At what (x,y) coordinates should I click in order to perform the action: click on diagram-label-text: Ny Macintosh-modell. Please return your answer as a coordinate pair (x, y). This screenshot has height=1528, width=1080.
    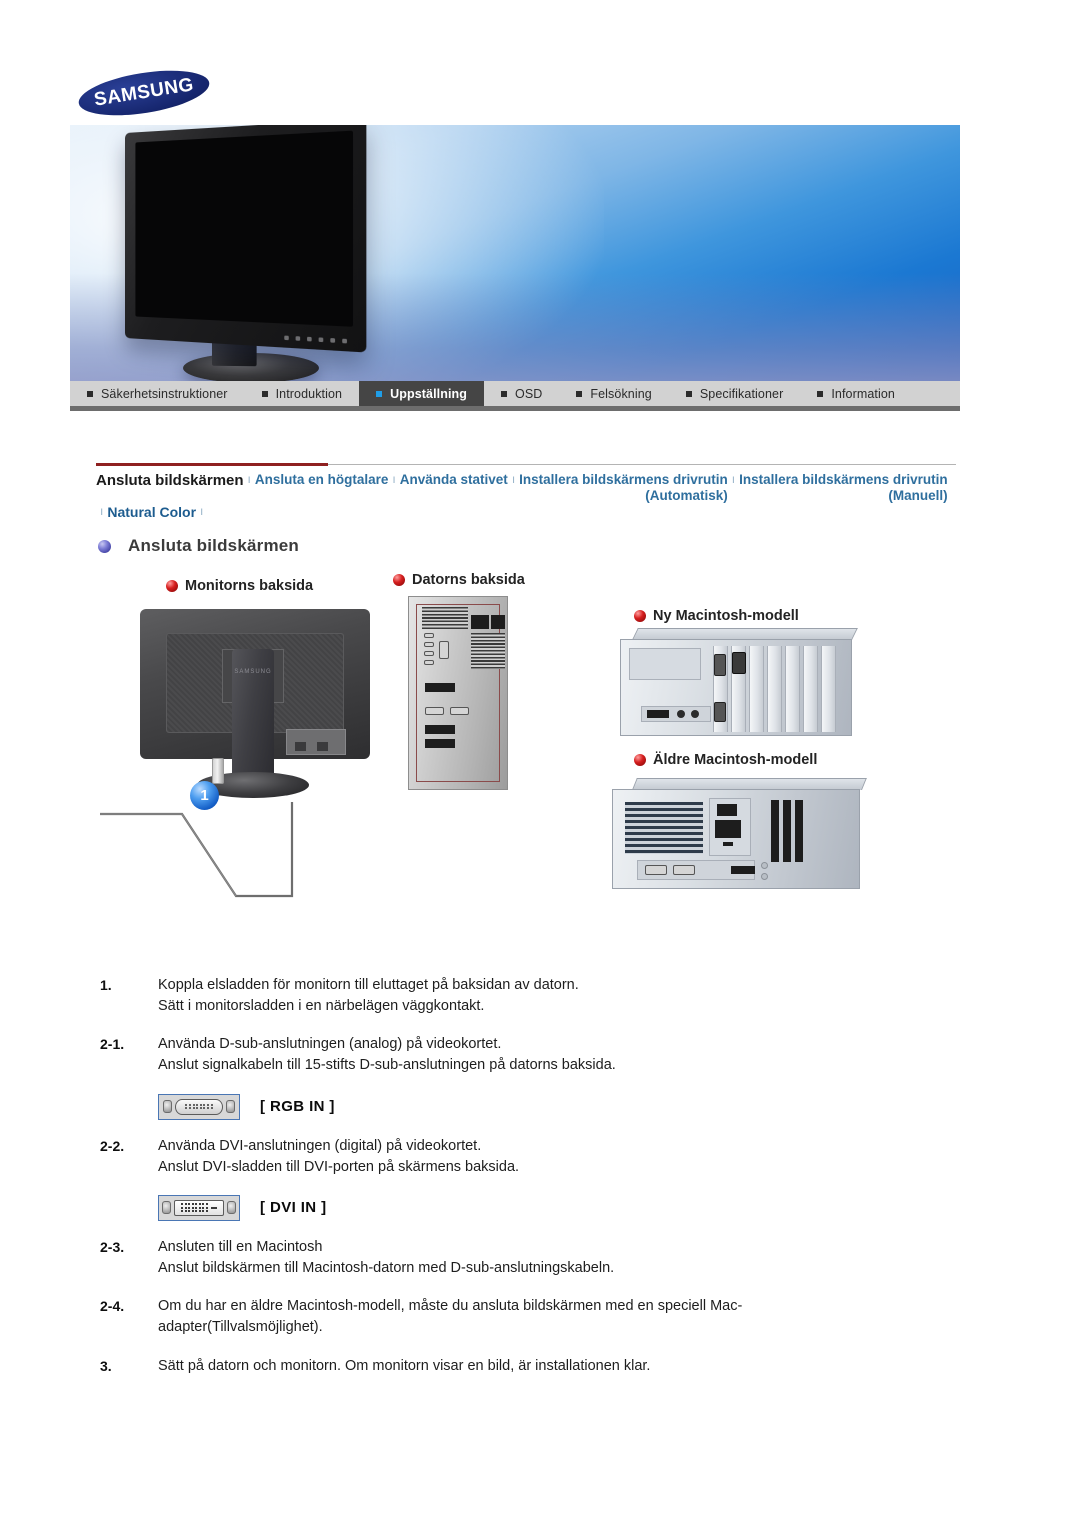
    Looking at the image, I should click on (726, 616).